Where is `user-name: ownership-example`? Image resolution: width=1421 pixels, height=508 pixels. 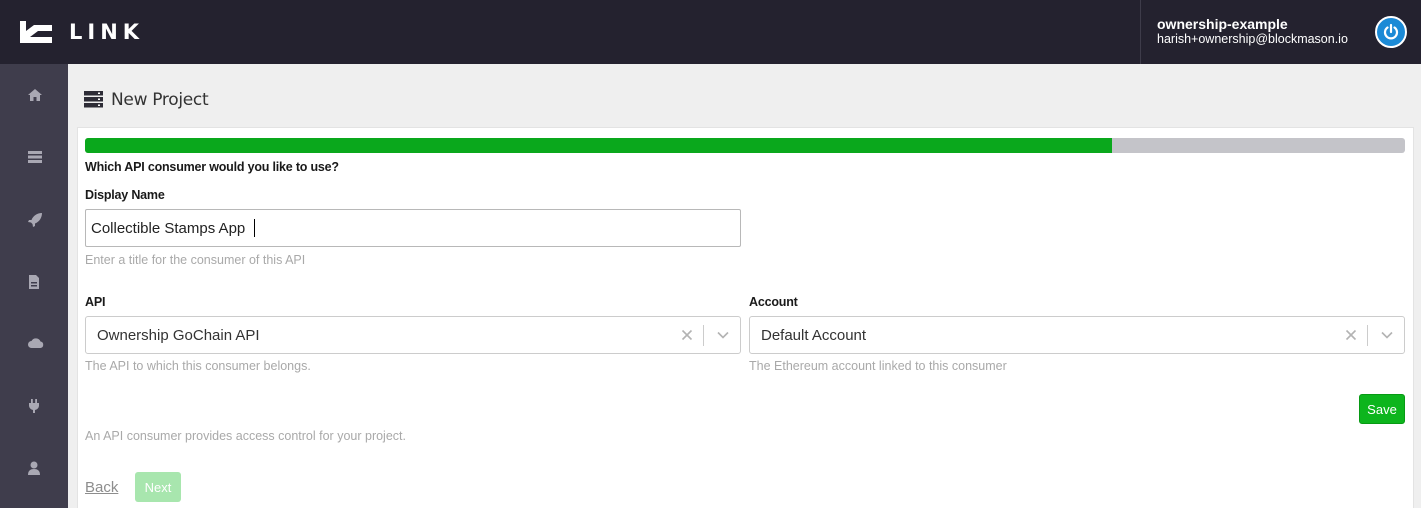 user-name: ownership-example is located at coordinates (1222, 24).